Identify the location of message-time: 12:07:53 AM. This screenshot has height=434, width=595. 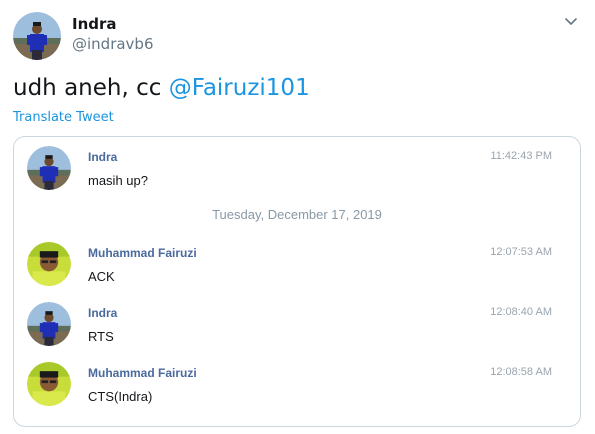
(521, 252).